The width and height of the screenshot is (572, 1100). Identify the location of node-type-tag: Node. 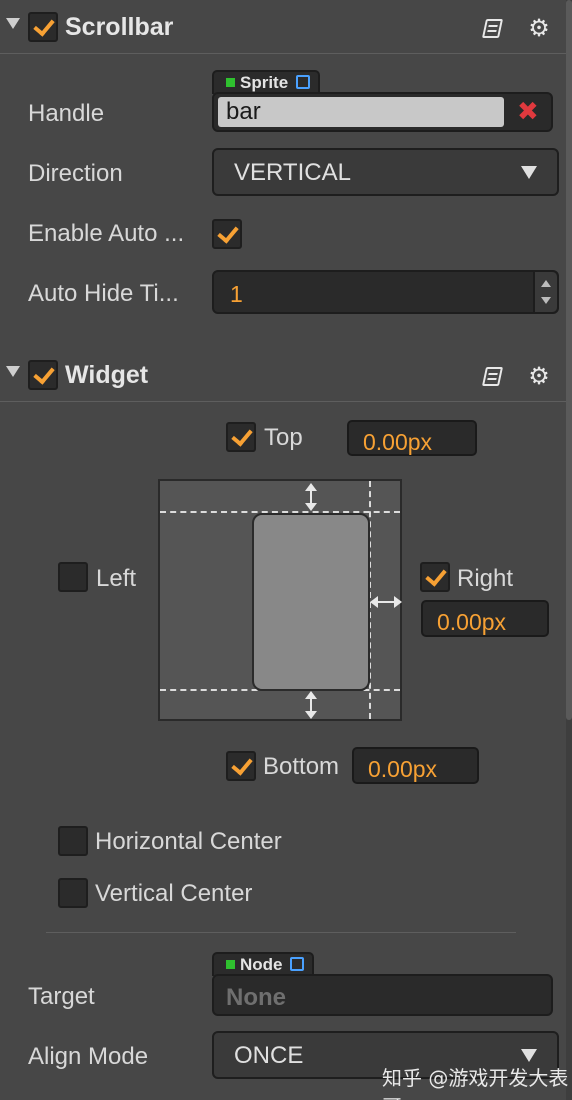
(263, 964).